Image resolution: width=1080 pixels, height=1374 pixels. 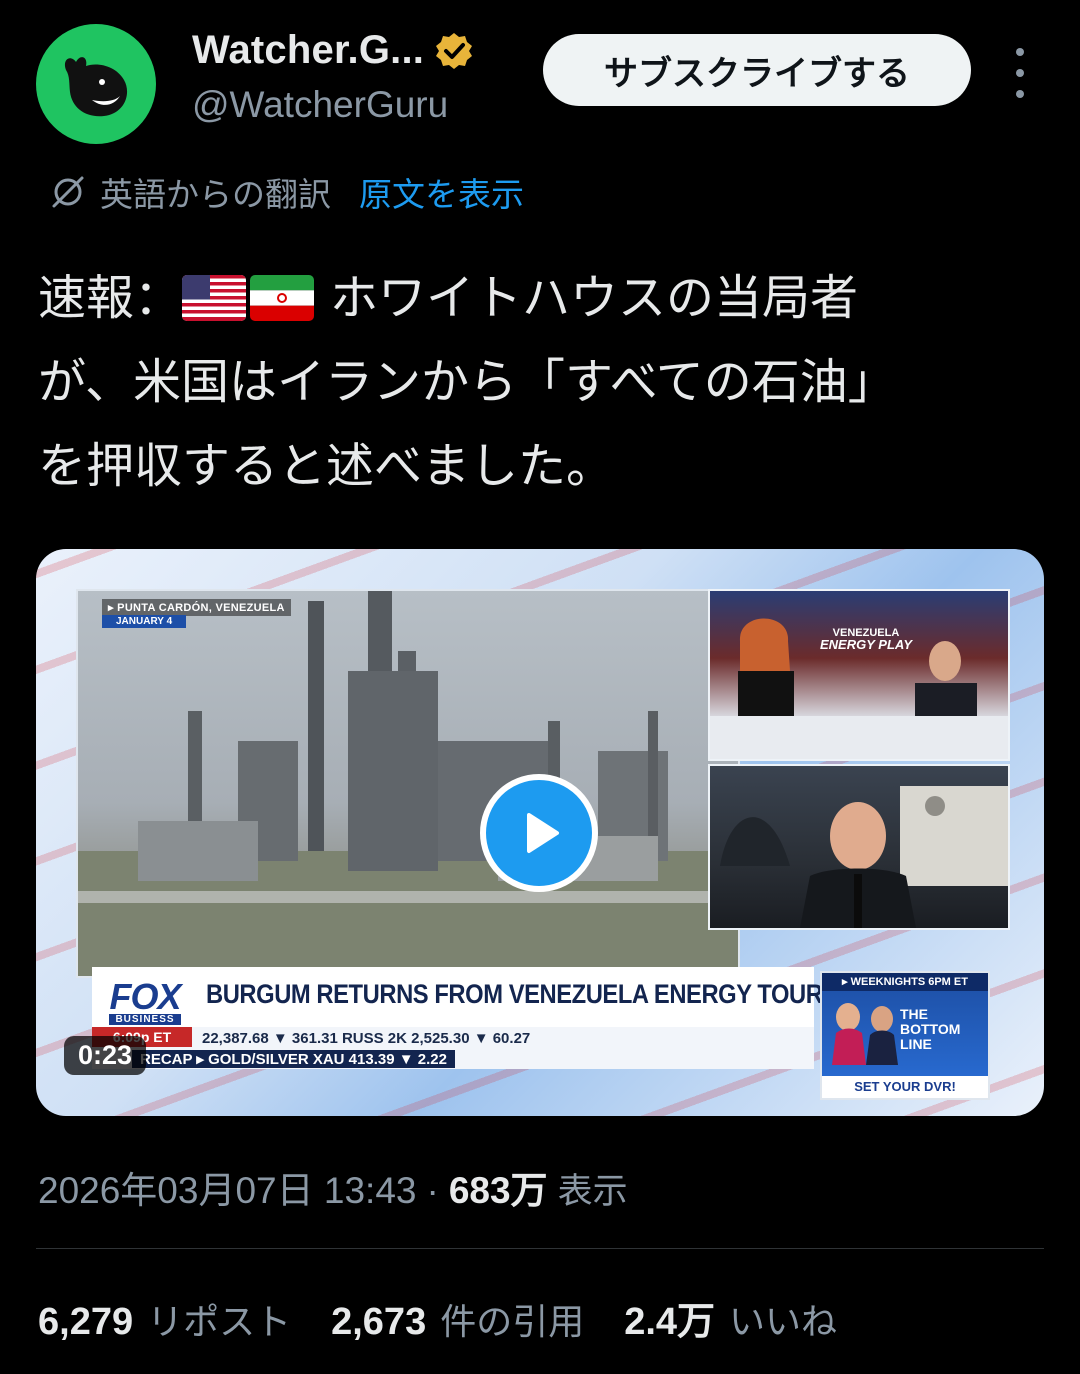 I want to click on more-options-icon, so click(x=1020, y=73).